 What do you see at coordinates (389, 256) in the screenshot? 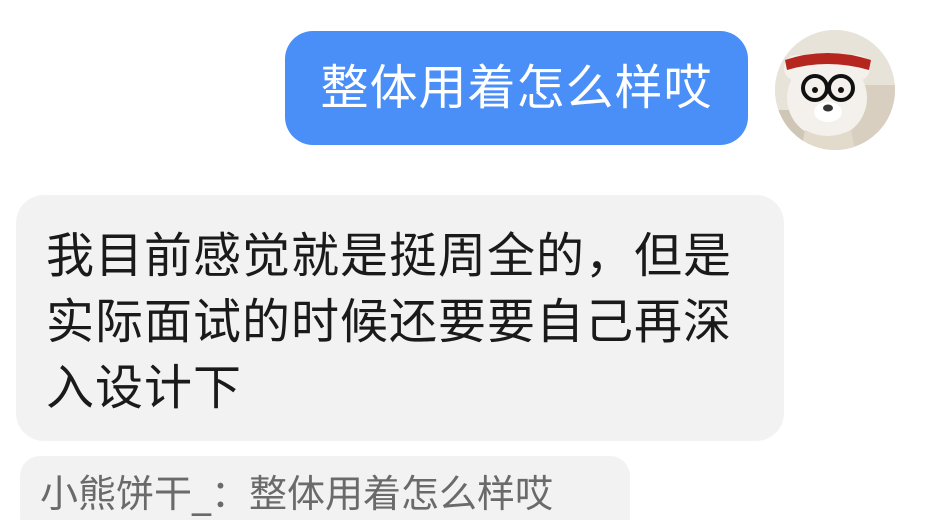
I see `incoming-message-line: 我目前感觉就是挺周全的，但是` at bounding box center [389, 256].